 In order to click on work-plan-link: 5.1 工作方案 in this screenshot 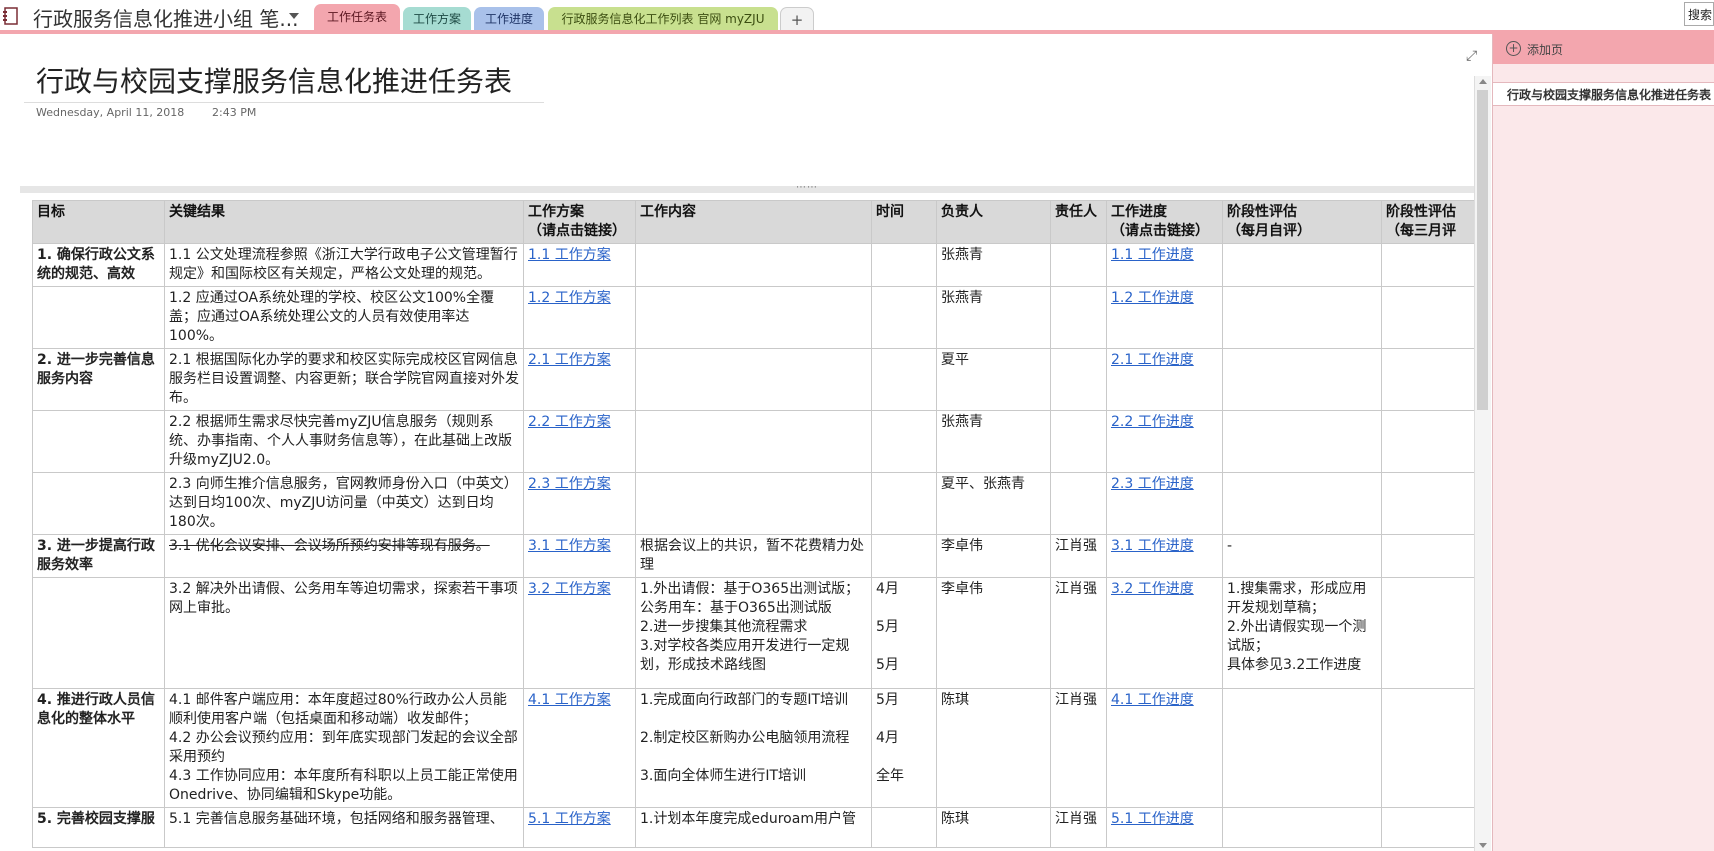, I will do `click(569, 819)`.